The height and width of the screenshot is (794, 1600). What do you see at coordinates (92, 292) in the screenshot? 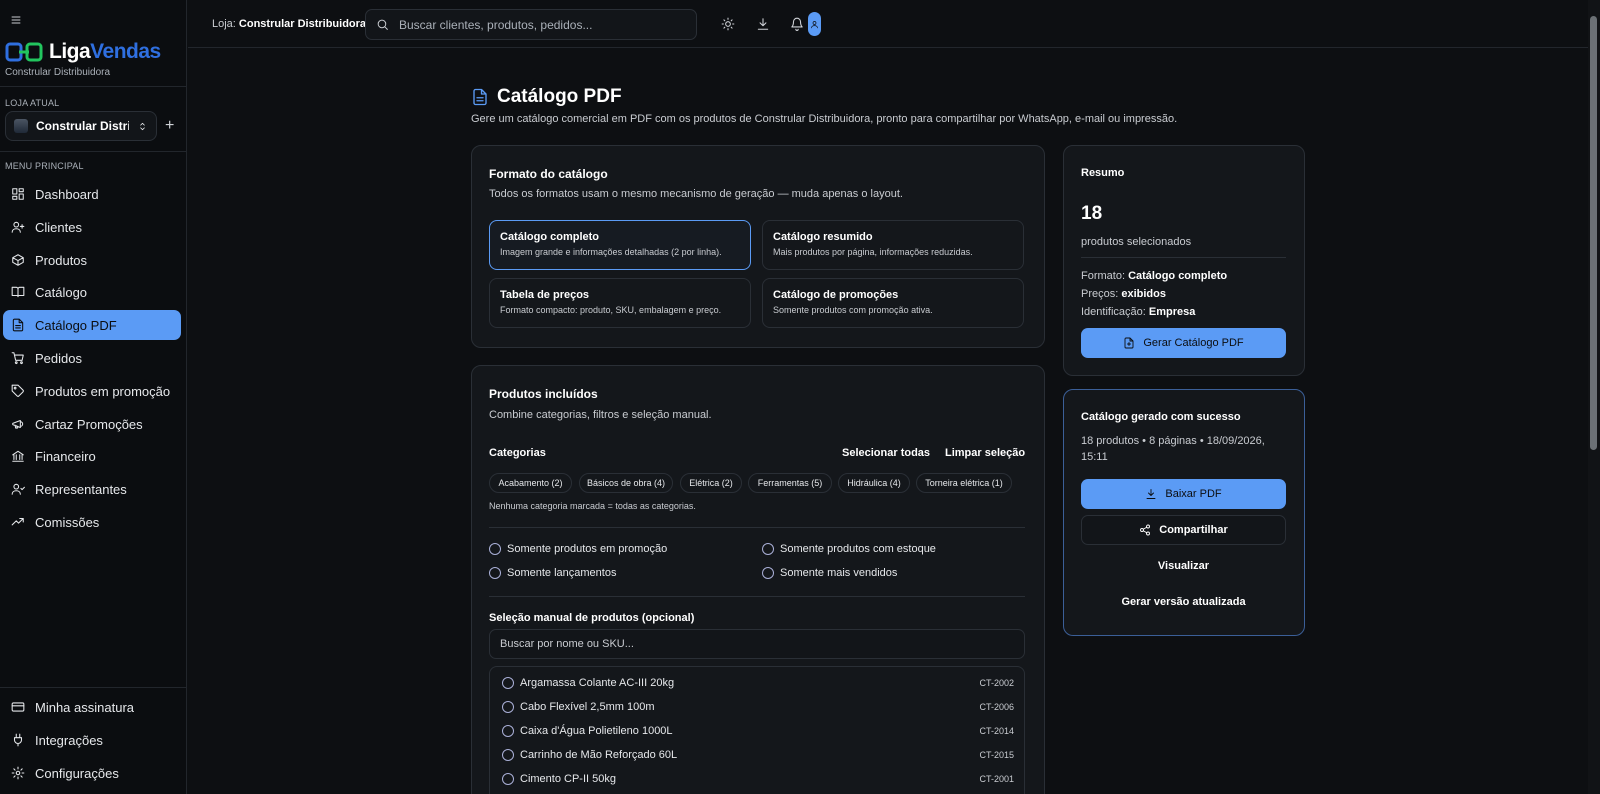
I see `sidebar-item-catalogo: Catálogo` at bounding box center [92, 292].